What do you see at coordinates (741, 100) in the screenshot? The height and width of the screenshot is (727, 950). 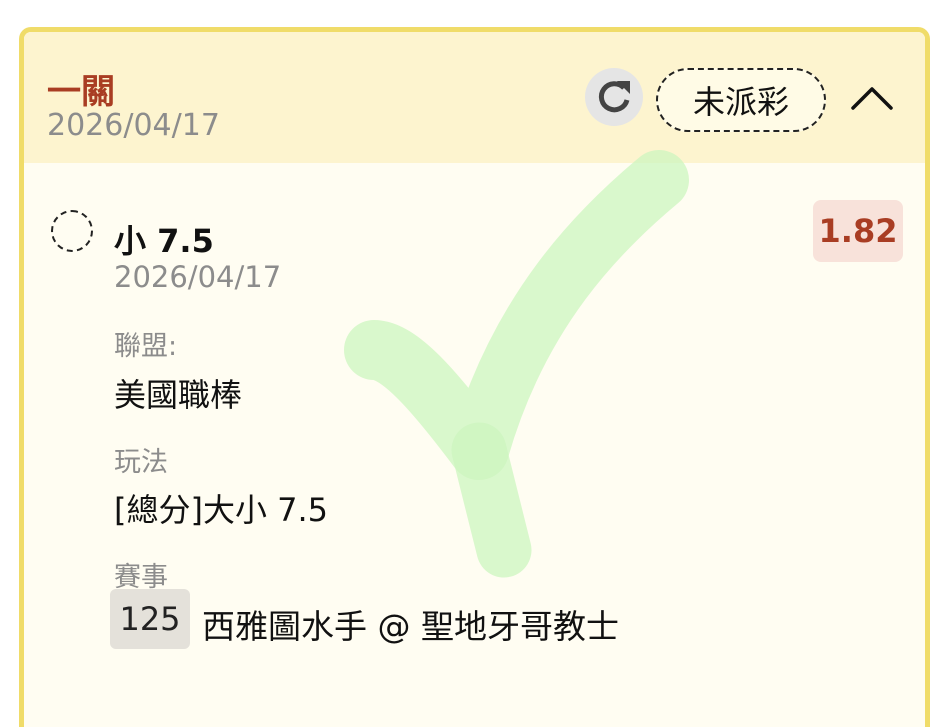 I see `payout-status-badge: 未派彩` at bounding box center [741, 100].